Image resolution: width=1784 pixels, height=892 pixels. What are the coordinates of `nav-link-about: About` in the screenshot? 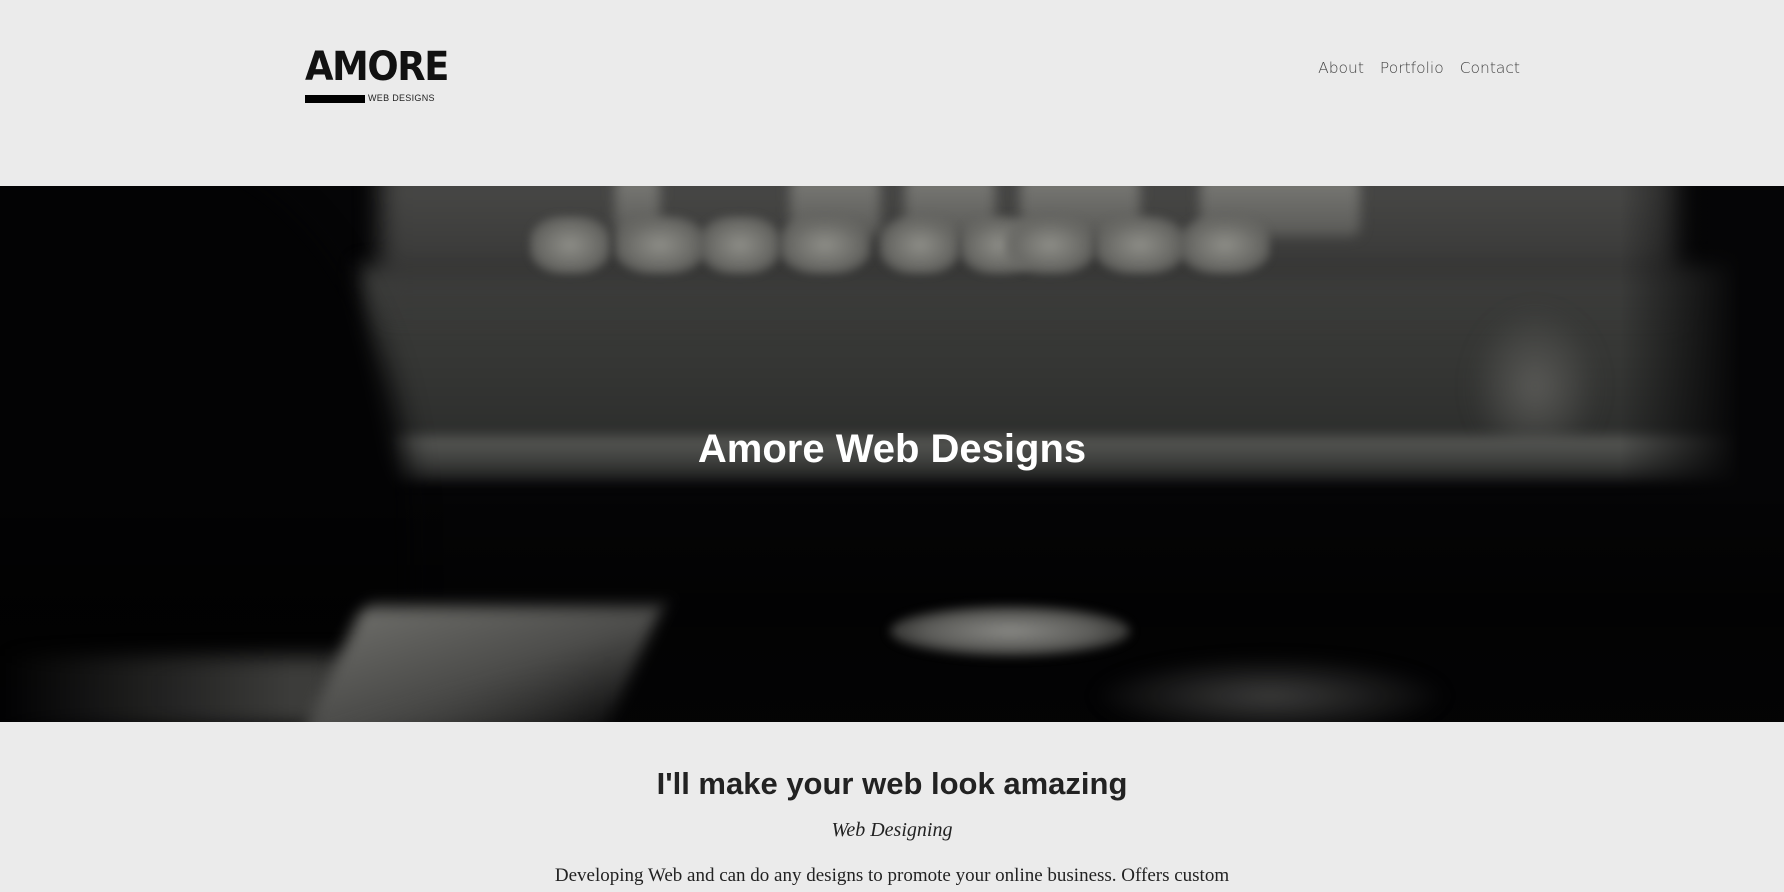 It's located at (1341, 68).